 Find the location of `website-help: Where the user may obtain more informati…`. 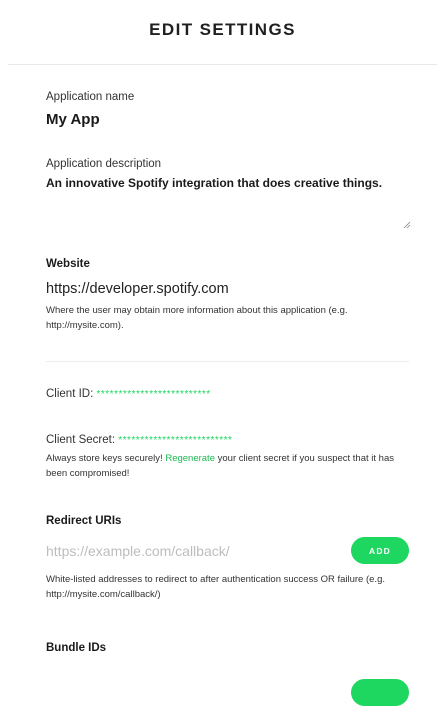

website-help: Where the user may obtain more informati… is located at coordinates (197, 318).